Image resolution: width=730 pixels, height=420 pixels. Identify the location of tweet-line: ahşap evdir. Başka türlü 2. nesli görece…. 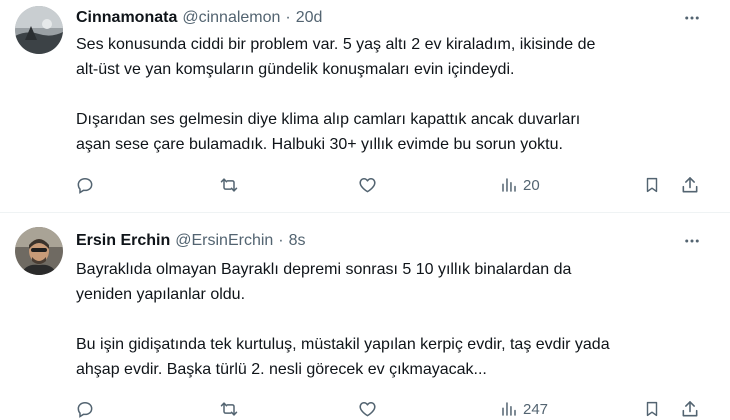
(281, 369).